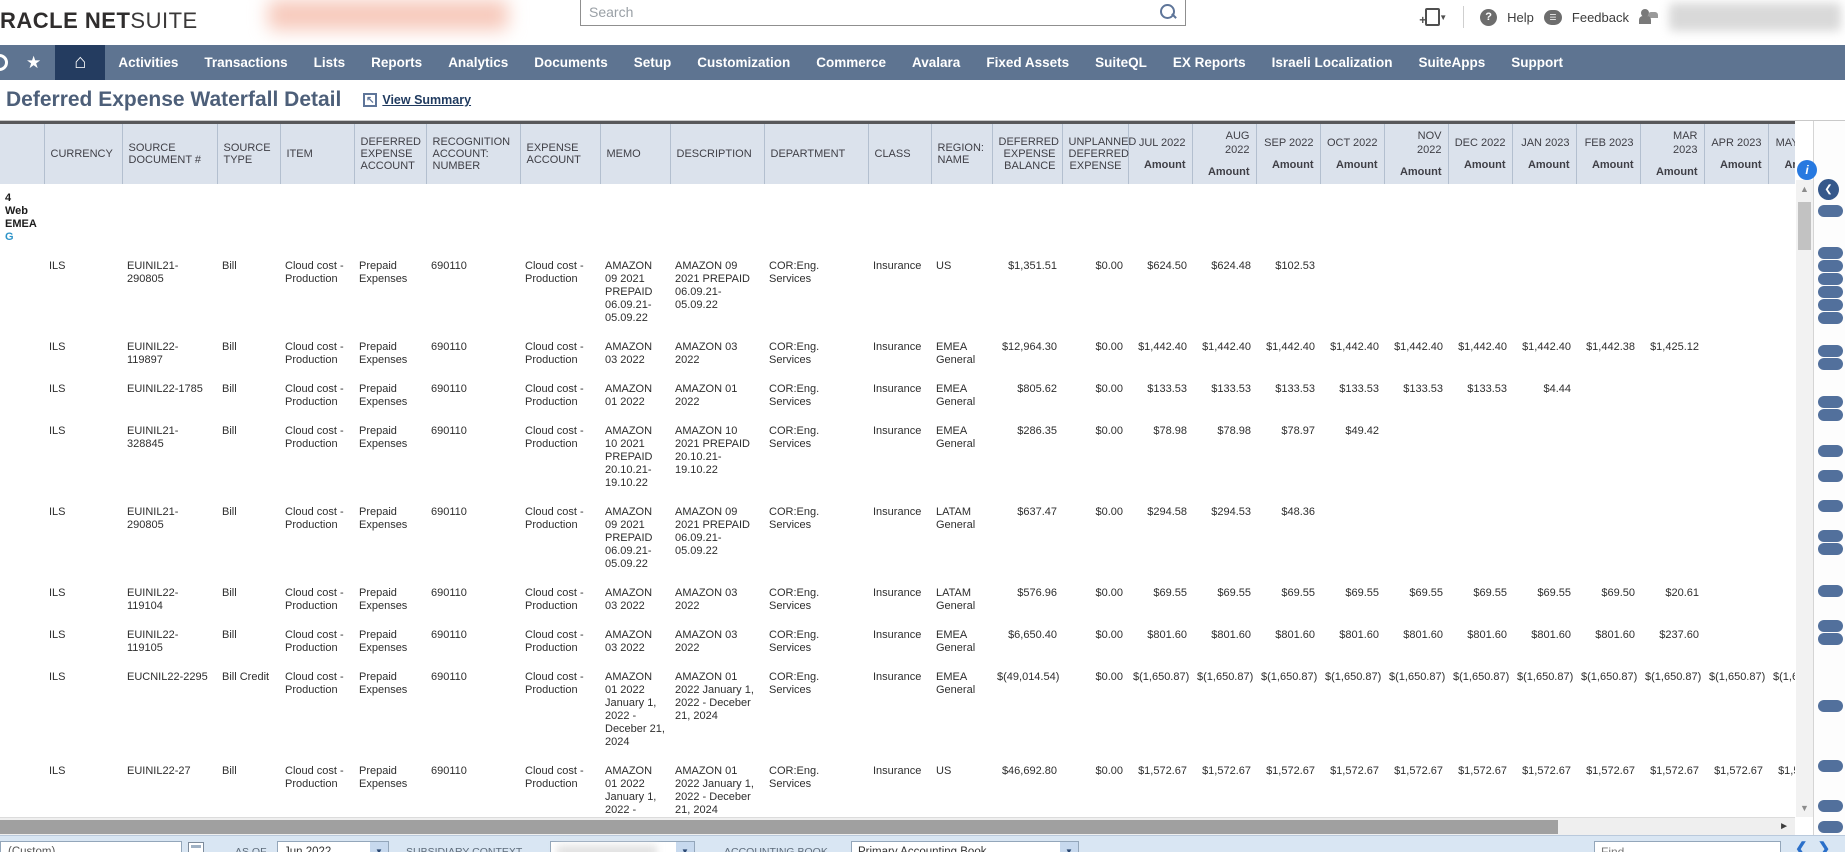 The width and height of the screenshot is (1845, 852). Describe the element at coordinates (1804, 226) in the screenshot. I see `vertical-scroll-thumb` at that location.